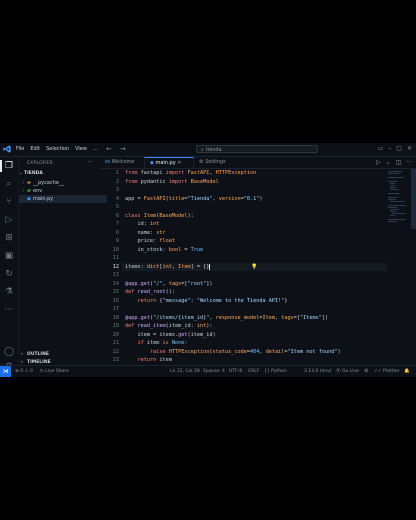 The image size is (416, 520). I want to click on menu-file: File, so click(20, 149).